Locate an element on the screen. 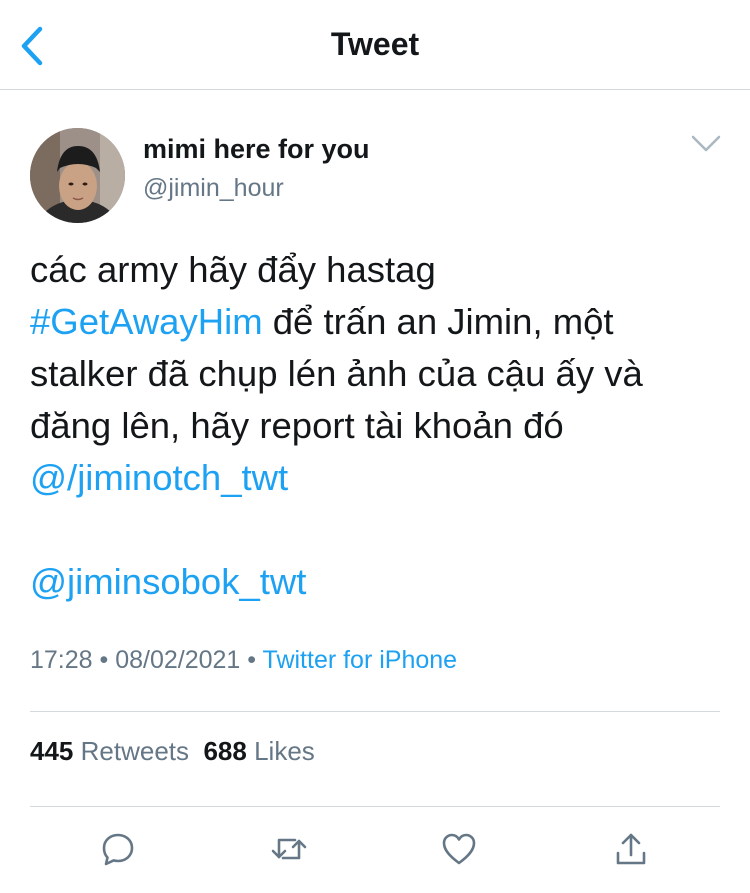 The image size is (750, 893). mention-link: @/jiminotch_twt is located at coordinates (159, 477).